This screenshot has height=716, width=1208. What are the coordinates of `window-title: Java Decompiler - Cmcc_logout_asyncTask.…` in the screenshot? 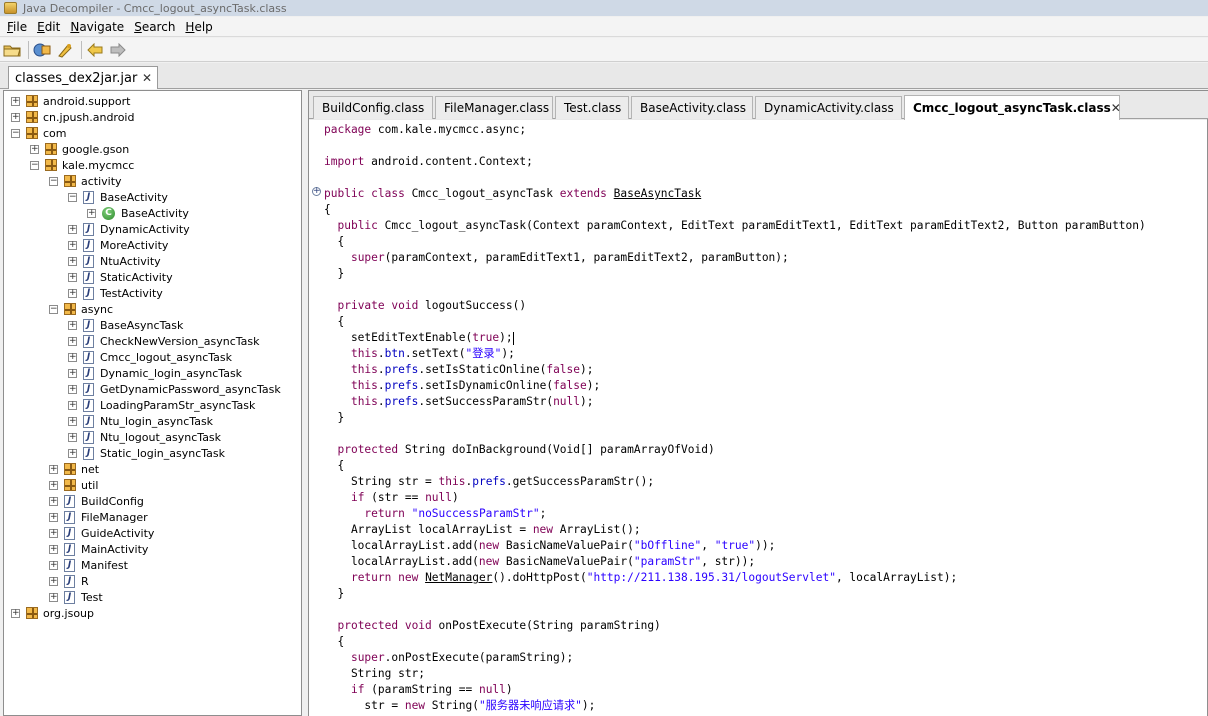 It's located at (155, 8).